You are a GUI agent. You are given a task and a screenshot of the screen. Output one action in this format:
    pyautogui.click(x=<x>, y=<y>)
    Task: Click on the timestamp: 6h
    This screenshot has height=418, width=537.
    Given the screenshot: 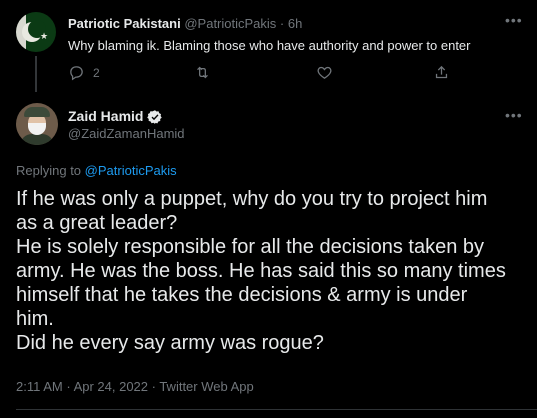 What is the action you would take?
    pyautogui.click(x=295, y=23)
    